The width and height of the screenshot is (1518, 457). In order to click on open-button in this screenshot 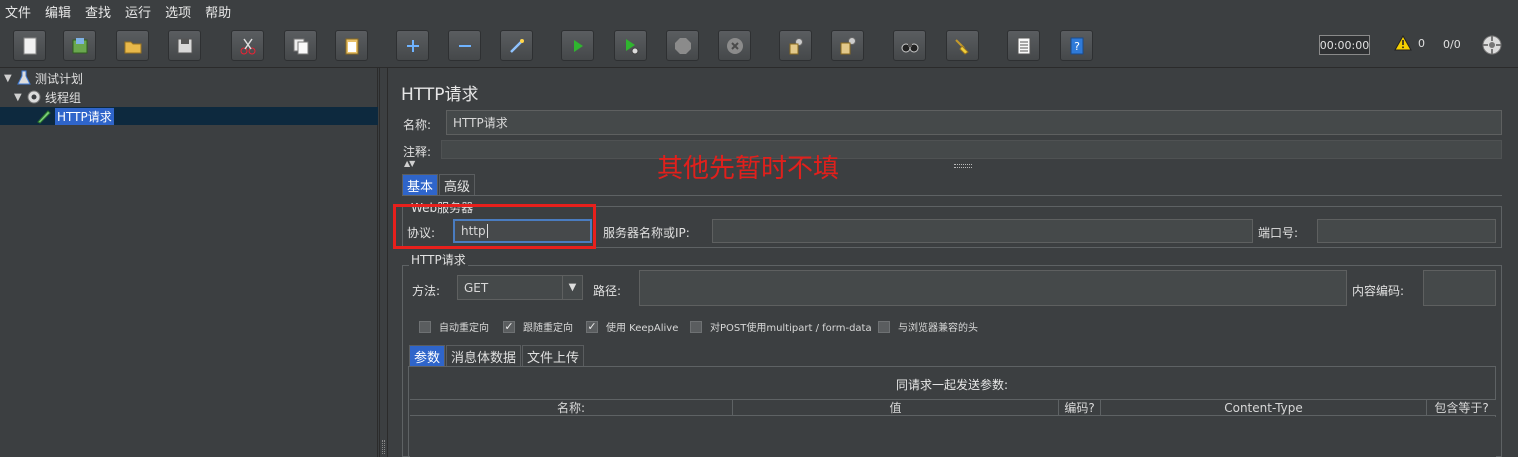, I will do `click(132, 45)`.